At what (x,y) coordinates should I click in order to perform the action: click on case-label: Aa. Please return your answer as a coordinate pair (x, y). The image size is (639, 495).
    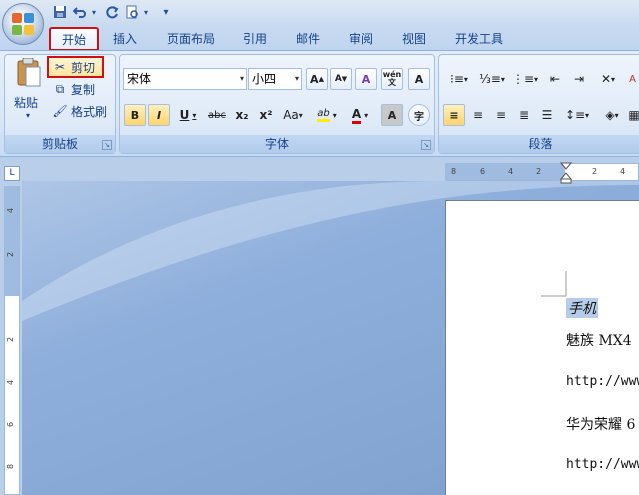
    Looking at the image, I should click on (291, 115).